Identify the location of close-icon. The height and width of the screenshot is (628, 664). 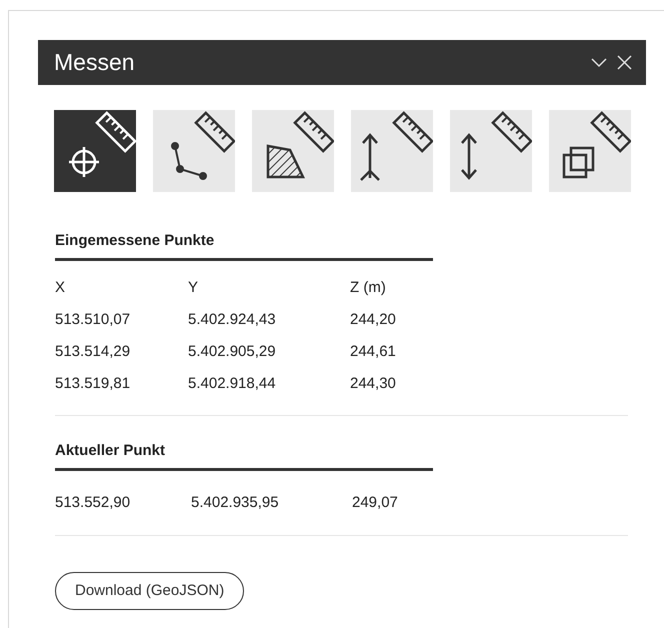
(624, 62).